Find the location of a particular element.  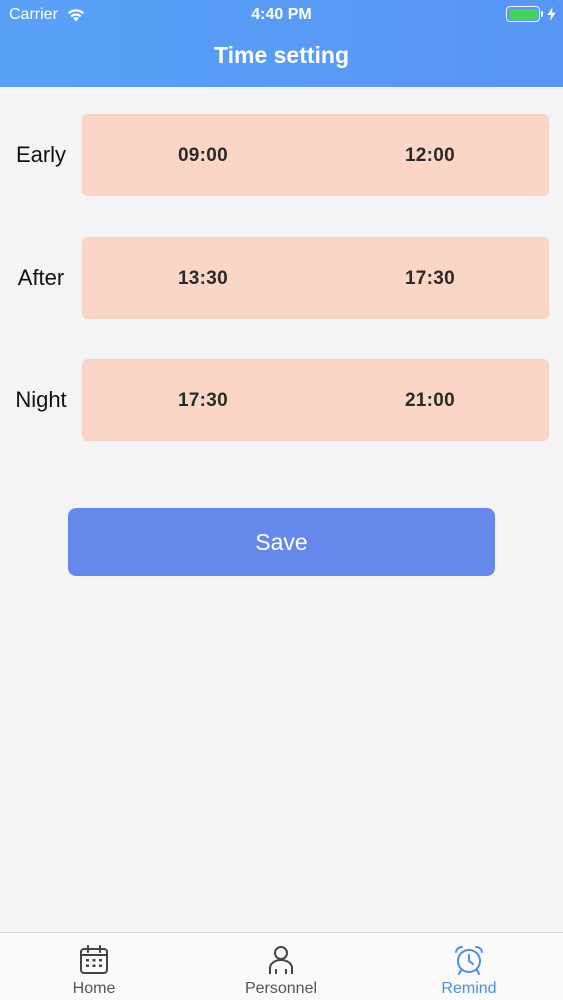

end-time: 12:00 is located at coordinates (430, 156).